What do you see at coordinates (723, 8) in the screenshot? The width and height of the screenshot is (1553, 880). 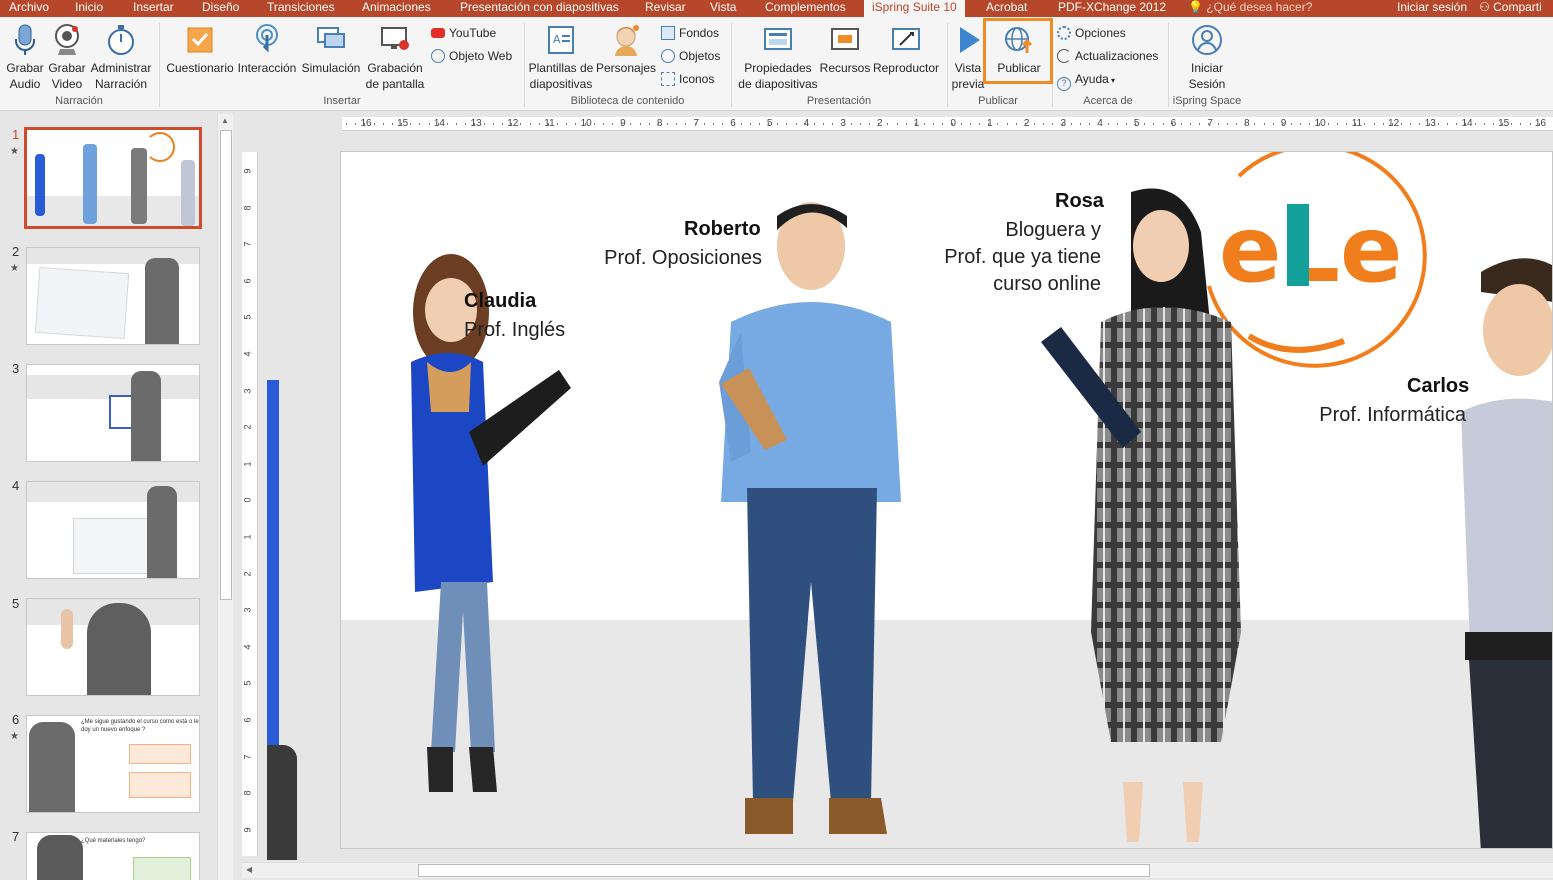 I see `tab-vista: Vista` at bounding box center [723, 8].